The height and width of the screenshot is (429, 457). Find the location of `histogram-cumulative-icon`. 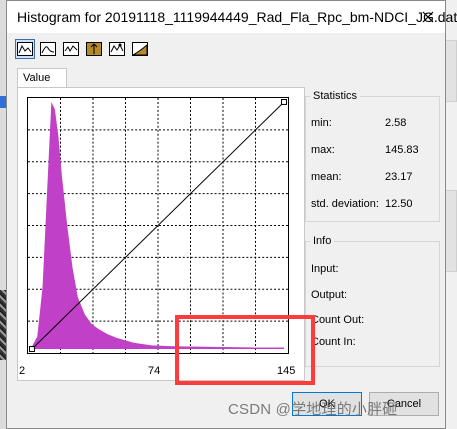

histogram-cumulative-icon is located at coordinates (140, 49).